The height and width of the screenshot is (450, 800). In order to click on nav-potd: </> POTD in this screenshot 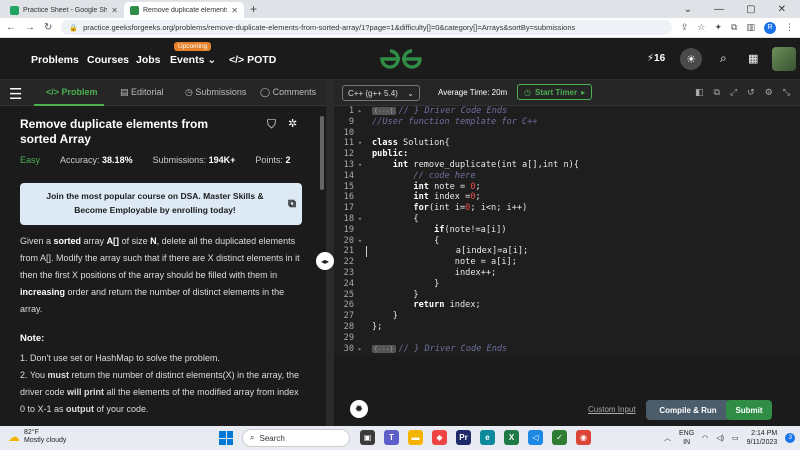, I will do `click(252, 60)`.